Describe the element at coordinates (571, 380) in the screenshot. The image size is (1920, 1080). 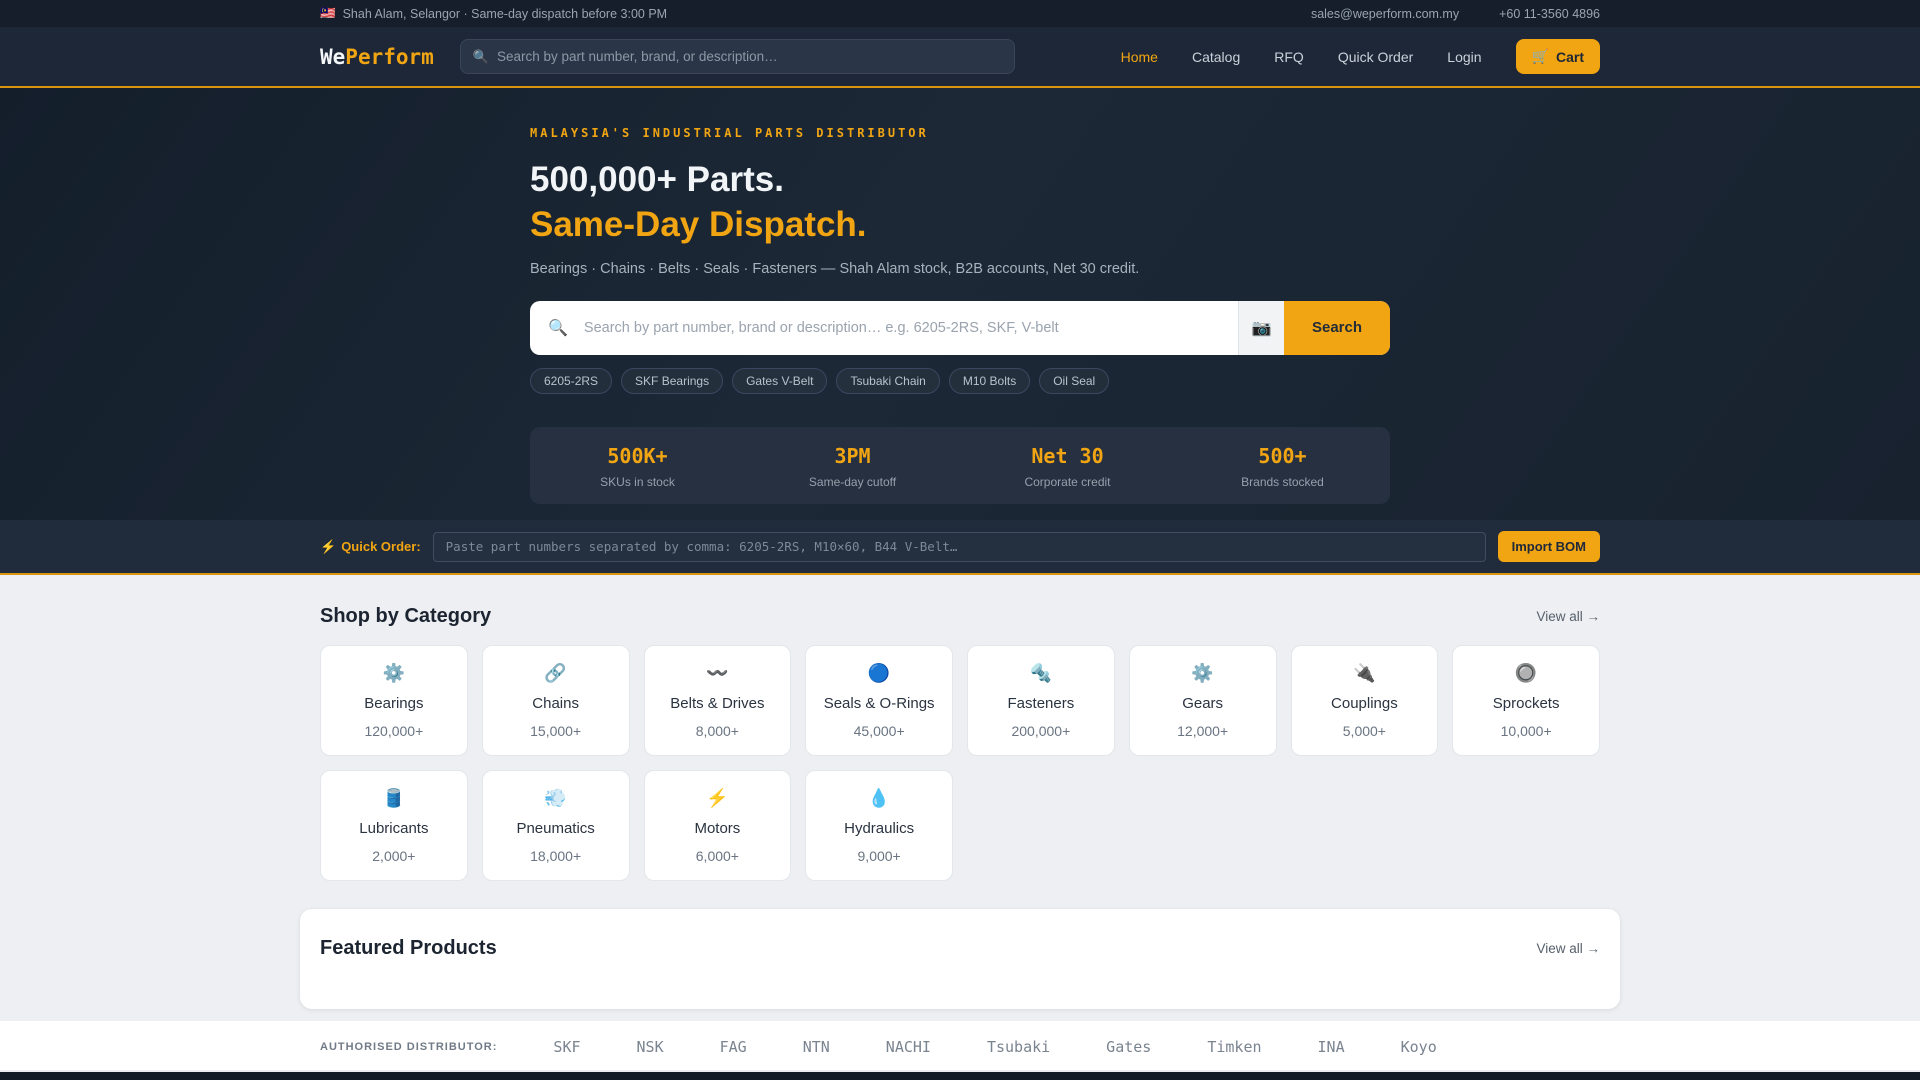
I see `chip-6205-2rs: 6205-2RS` at that location.